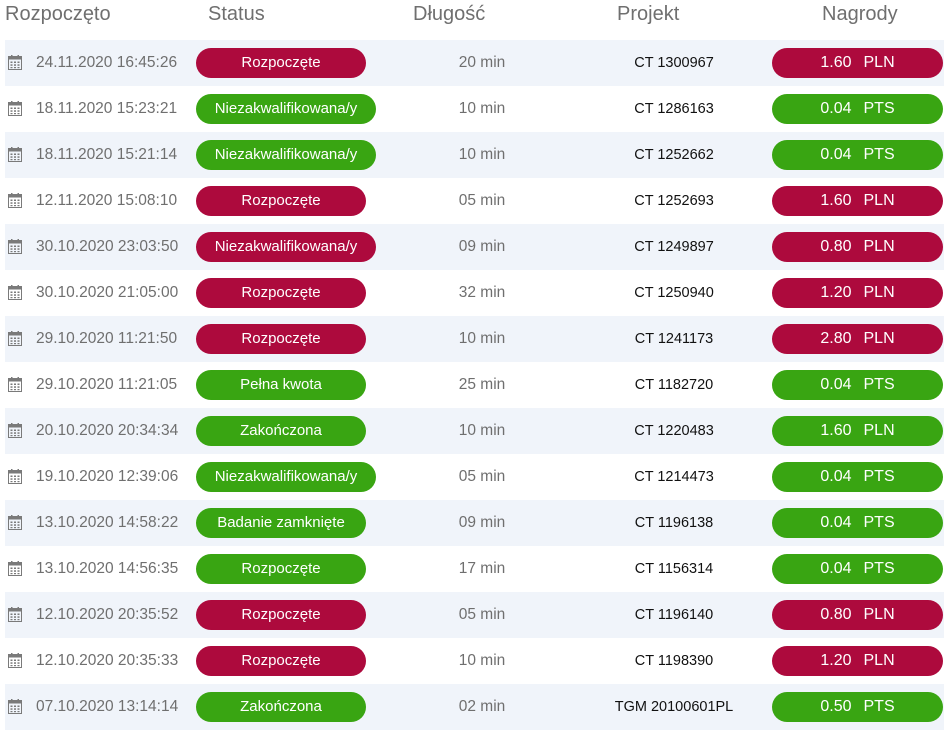  What do you see at coordinates (107, 522) in the screenshot?
I see `start-date: 13.10.2020 14:58:22` at bounding box center [107, 522].